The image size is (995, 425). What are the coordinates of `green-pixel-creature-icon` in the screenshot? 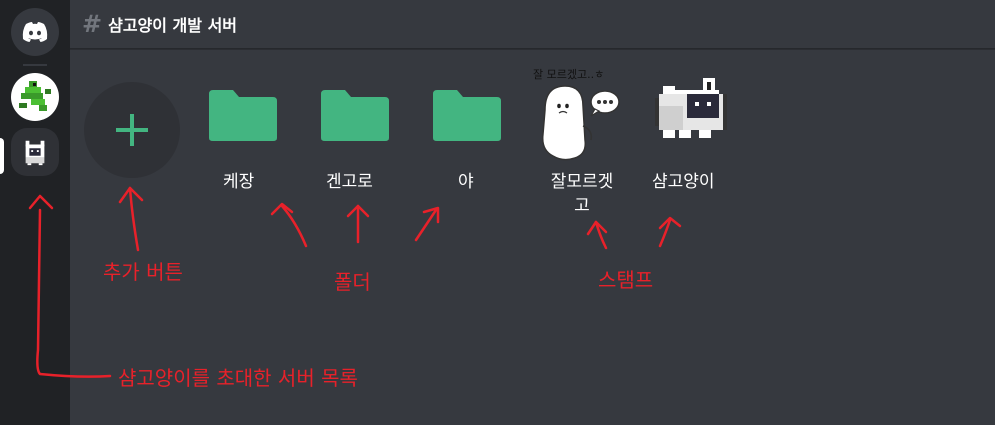 It's located at (35, 96).